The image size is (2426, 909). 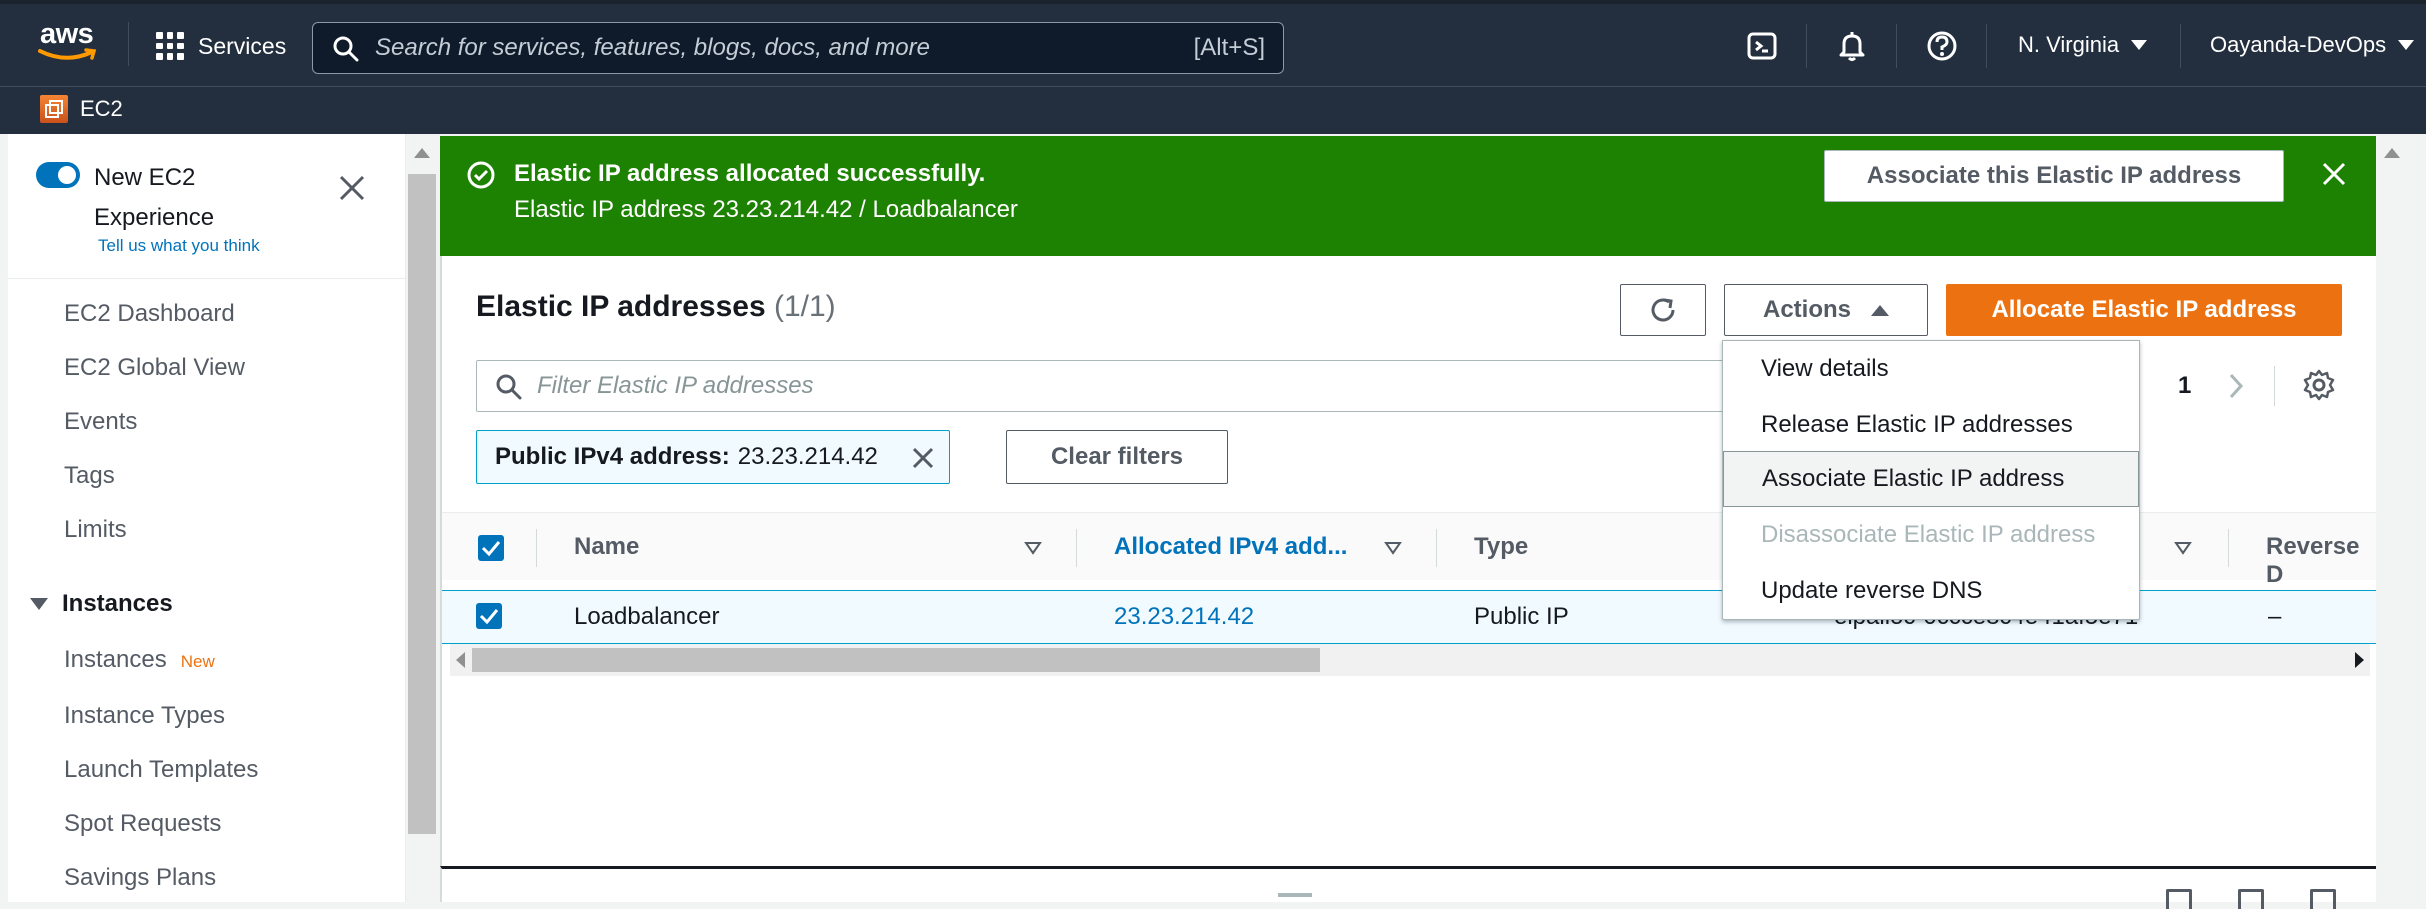 I want to click on drag-handle-icon, so click(x=1295, y=895).